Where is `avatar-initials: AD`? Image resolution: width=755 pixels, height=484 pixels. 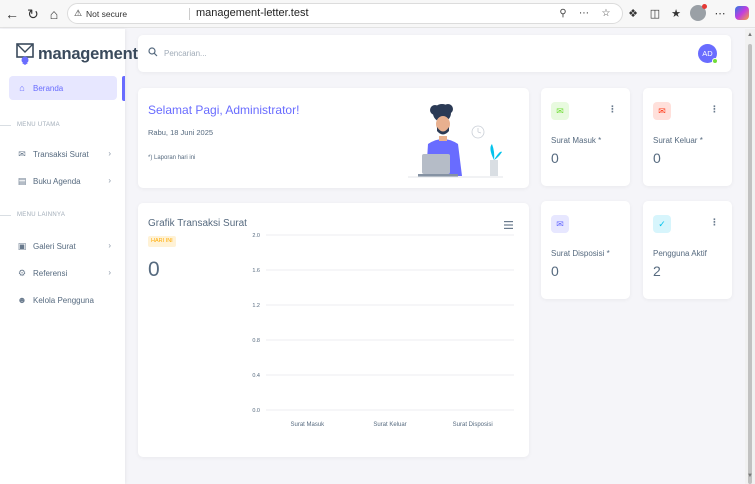
avatar-initials: AD is located at coordinates (707, 53).